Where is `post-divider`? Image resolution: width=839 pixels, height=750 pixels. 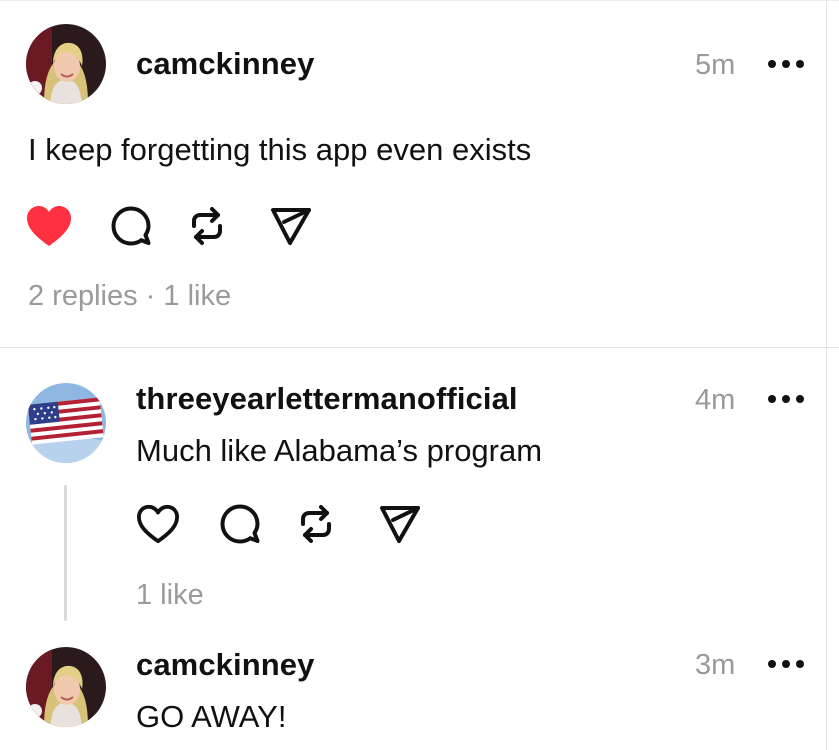
post-divider is located at coordinates (419, 347).